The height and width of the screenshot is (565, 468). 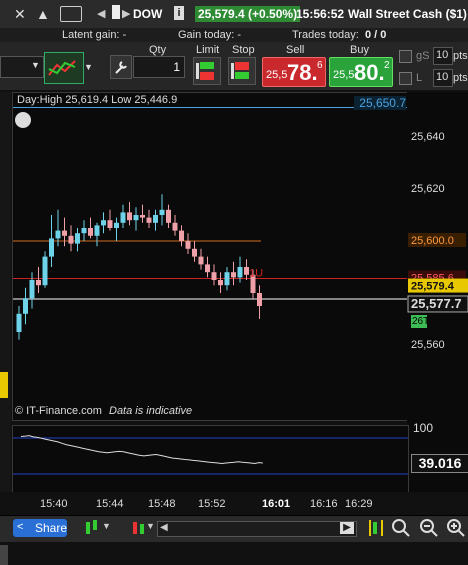 I want to click on qty-value: 1, so click(x=176, y=67).